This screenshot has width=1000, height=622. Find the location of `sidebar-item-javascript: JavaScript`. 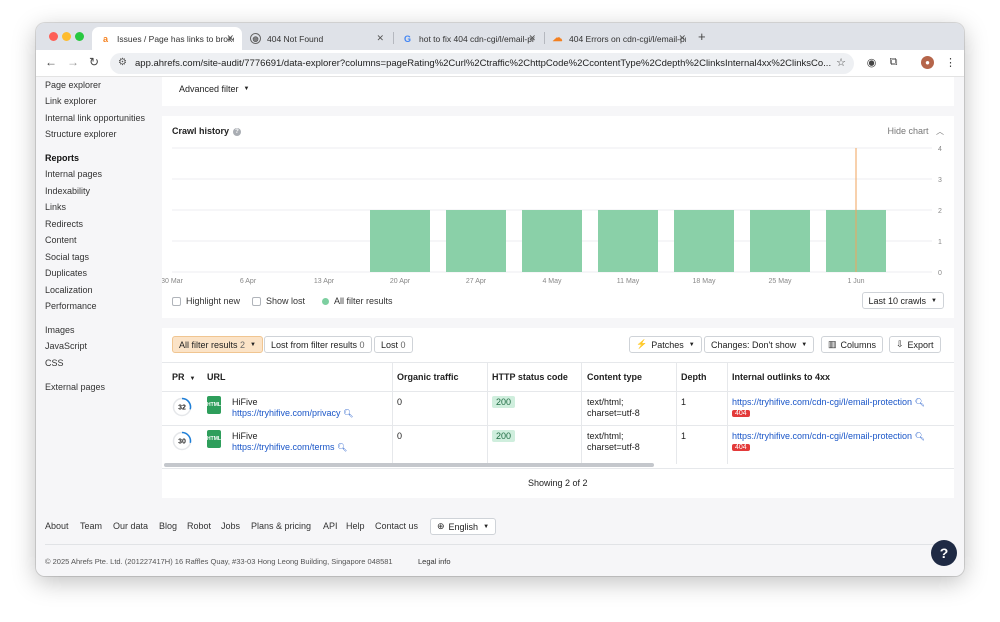

sidebar-item-javascript: JavaScript is located at coordinates (66, 346).